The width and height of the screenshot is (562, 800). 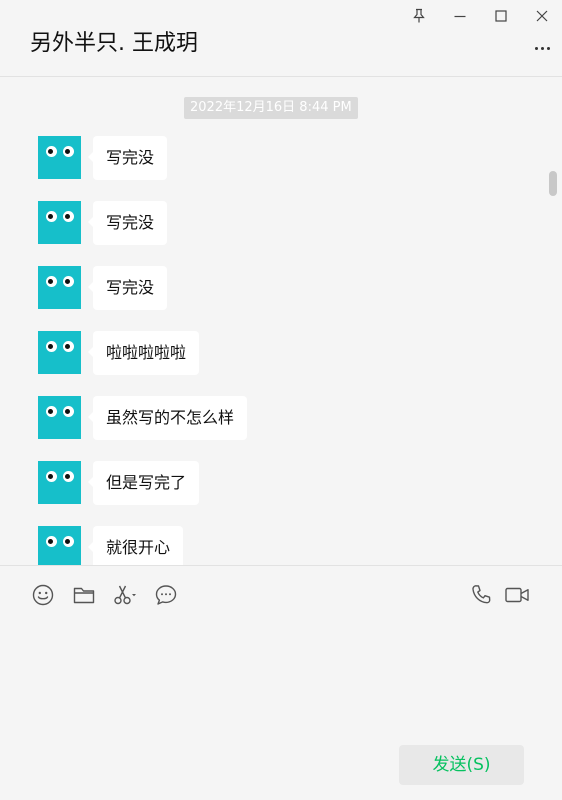 What do you see at coordinates (518, 595) in the screenshot?
I see `video-icon` at bounding box center [518, 595].